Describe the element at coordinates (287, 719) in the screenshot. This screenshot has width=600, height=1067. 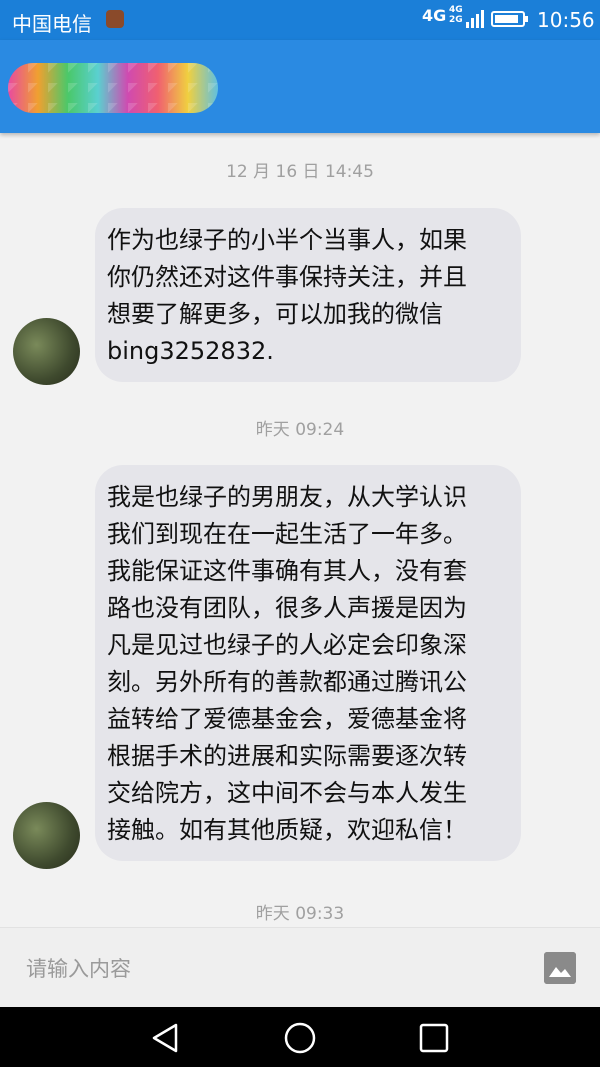
I see `message-line: 益转给了爱德基金会，爱德基金将` at that location.